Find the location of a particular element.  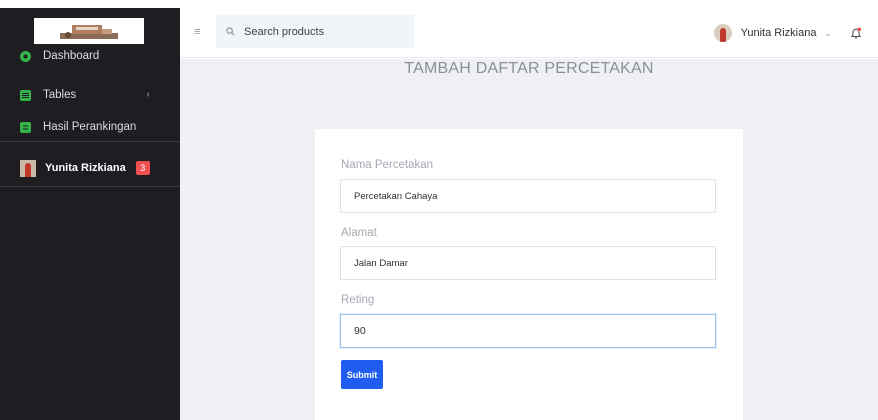

user-menu: Yunita Rizkiana ⌄ is located at coordinates (787, 33).